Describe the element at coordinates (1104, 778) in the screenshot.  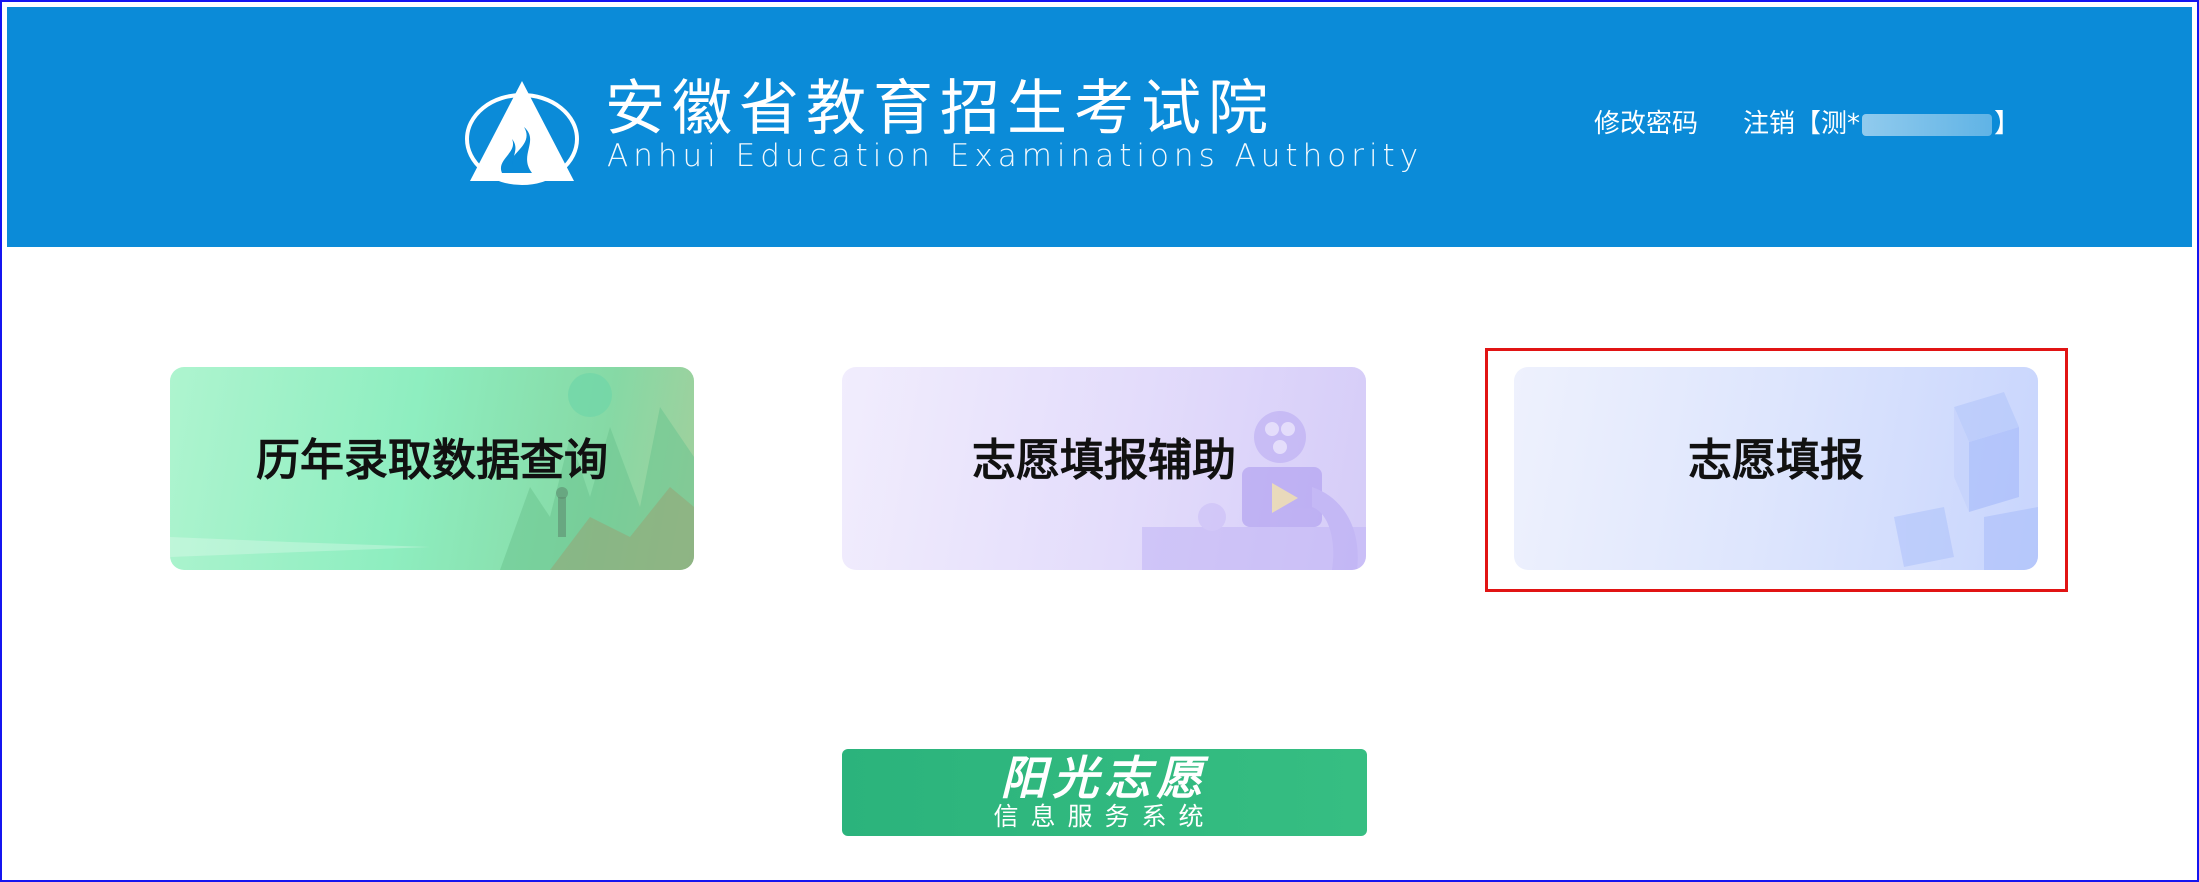
I see `banner-title: 阳光志愿` at that location.